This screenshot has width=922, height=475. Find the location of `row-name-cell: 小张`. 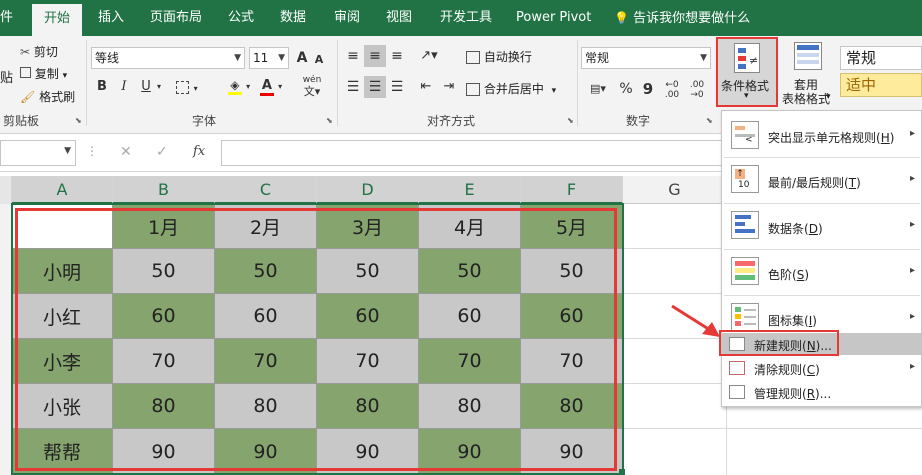

row-name-cell: 小张 is located at coordinates (62, 406).